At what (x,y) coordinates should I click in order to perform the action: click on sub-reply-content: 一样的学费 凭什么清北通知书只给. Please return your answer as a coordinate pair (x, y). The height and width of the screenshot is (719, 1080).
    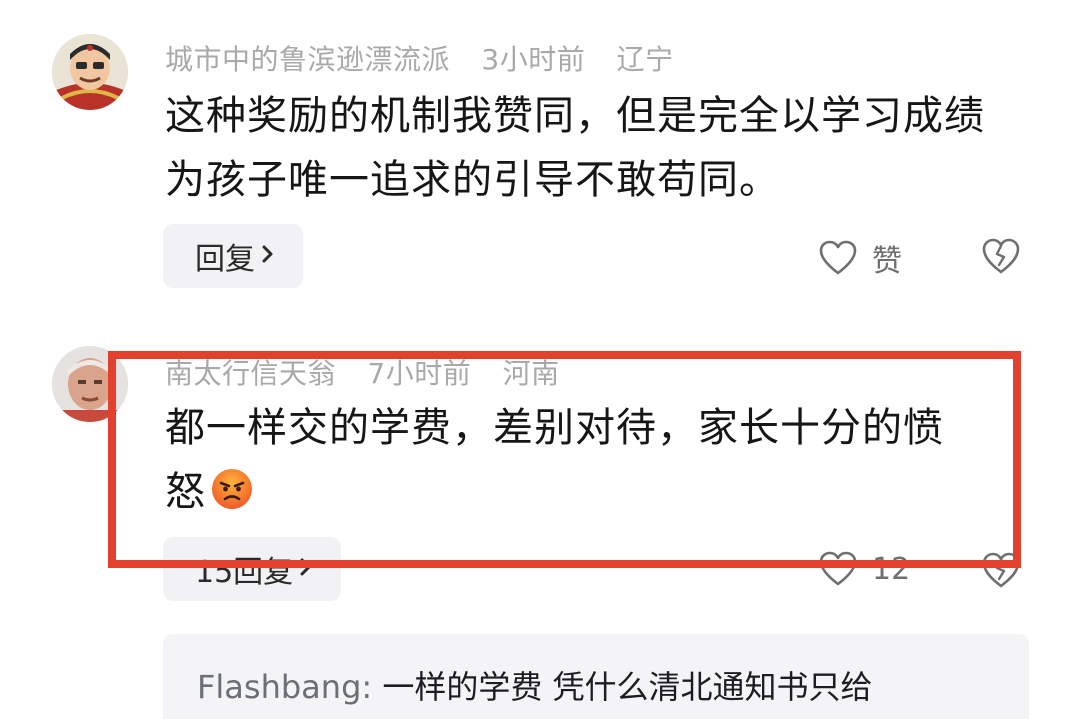
    Looking at the image, I should click on (622, 687).